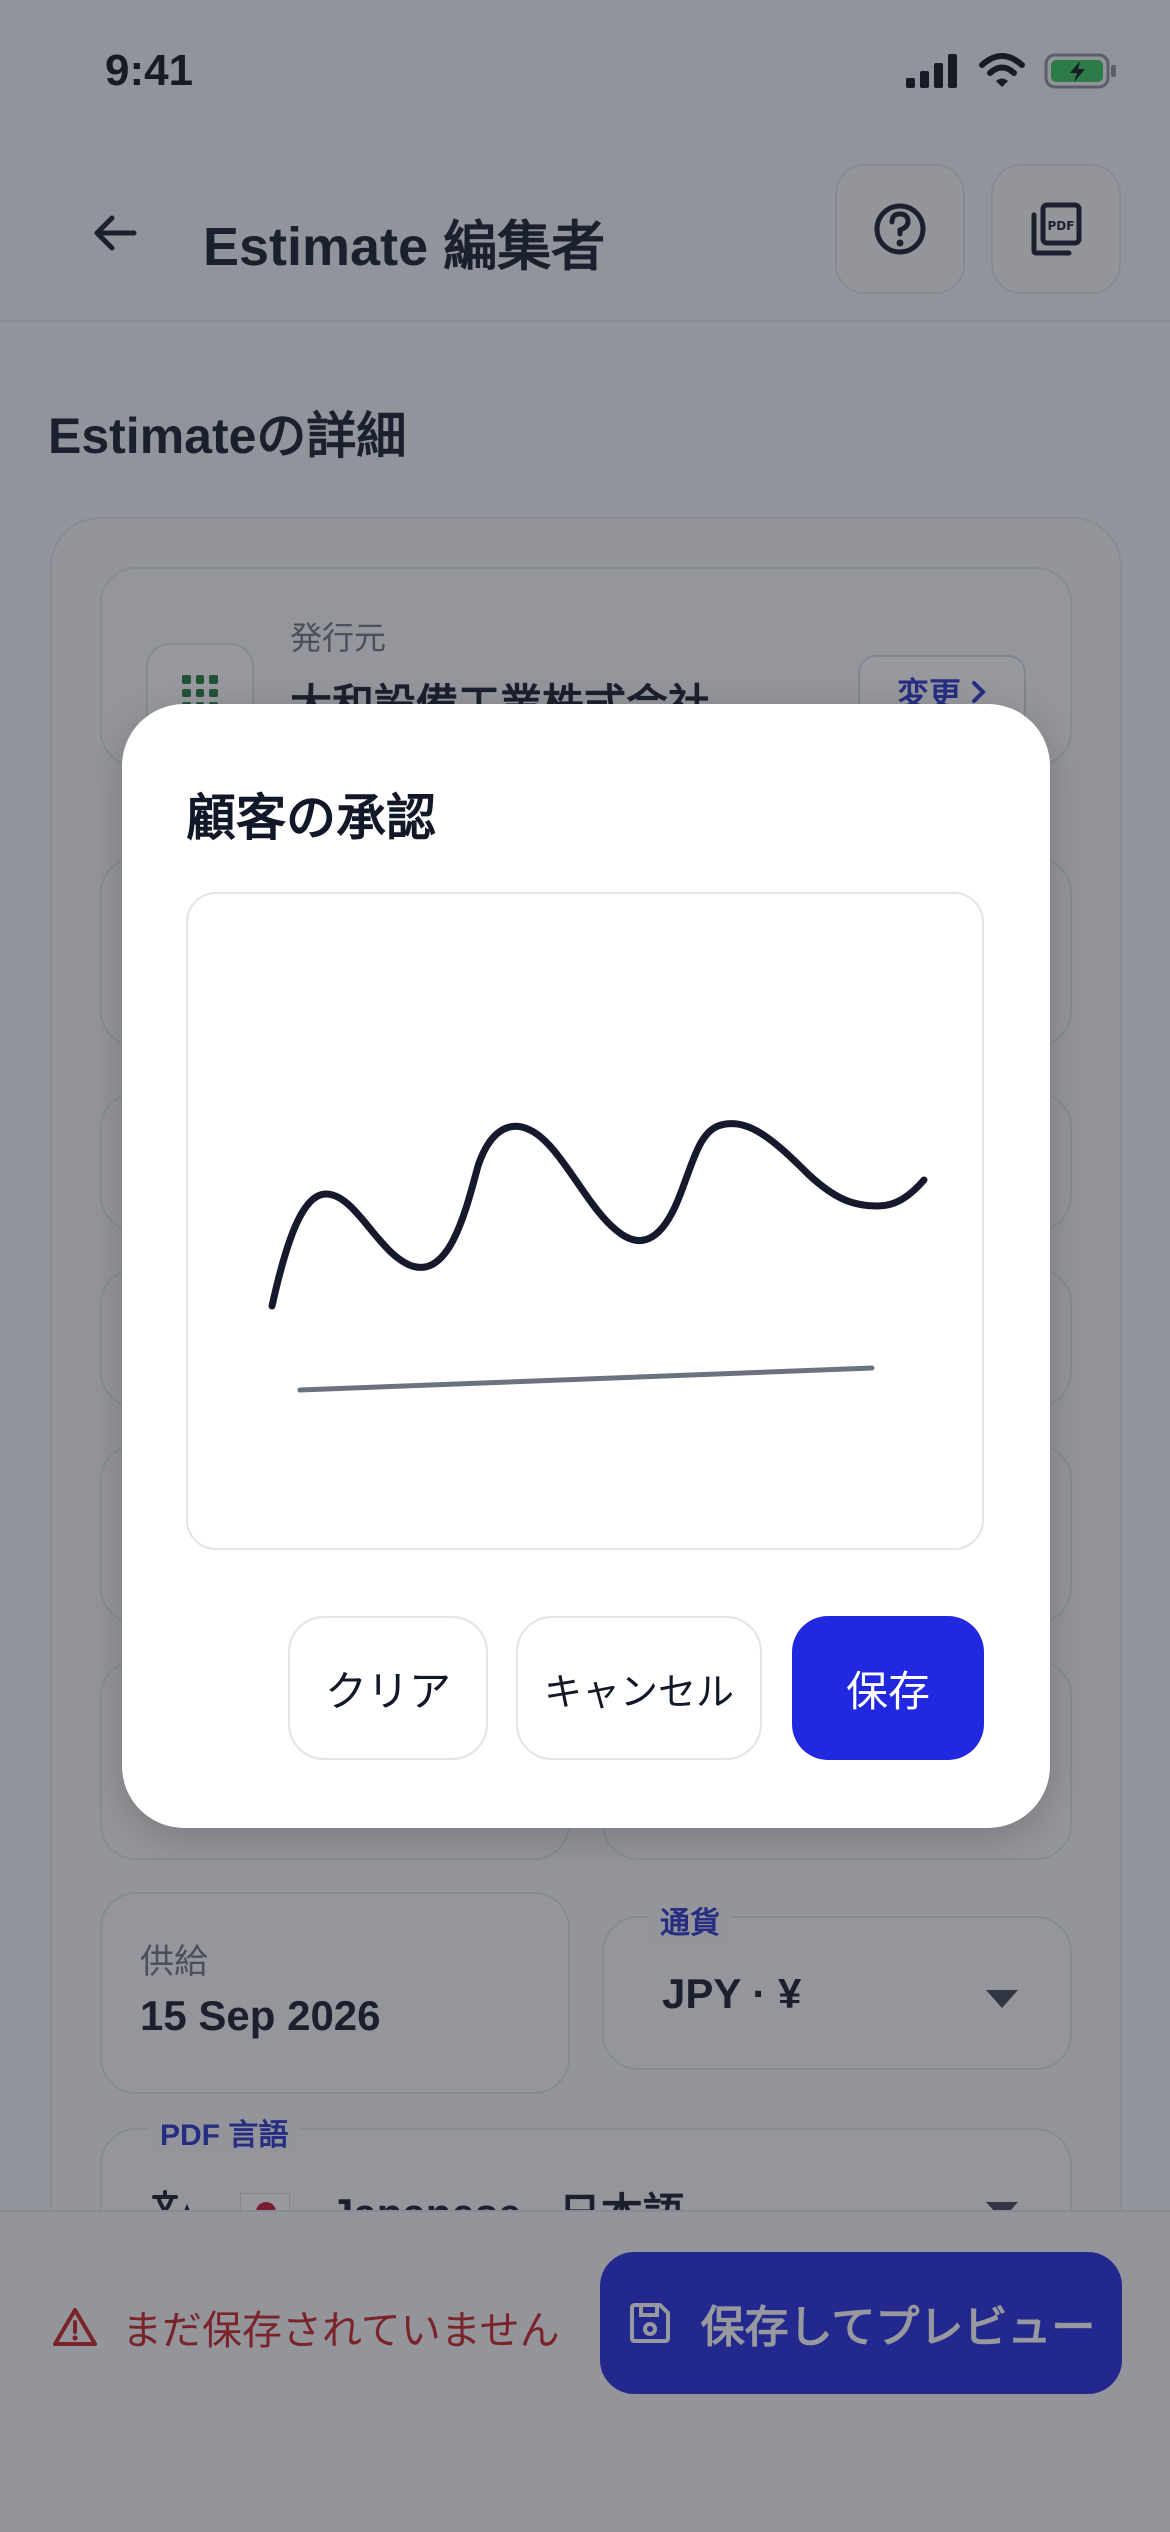 Image resolution: width=1170 pixels, height=2532 pixels. Describe the element at coordinates (388, 1688) in the screenshot. I see `clear-button: クリア` at that location.